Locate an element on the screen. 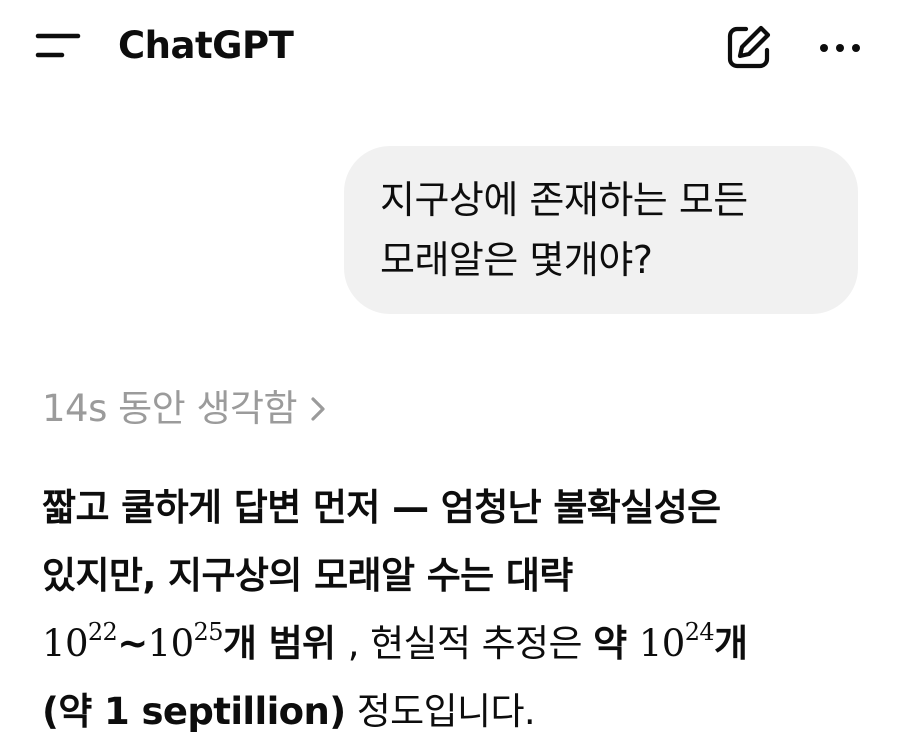 Image resolution: width=900 pixels, height=756 pixels. septillion-note: (약 1 septillion) is located at coordinates (194, 711).